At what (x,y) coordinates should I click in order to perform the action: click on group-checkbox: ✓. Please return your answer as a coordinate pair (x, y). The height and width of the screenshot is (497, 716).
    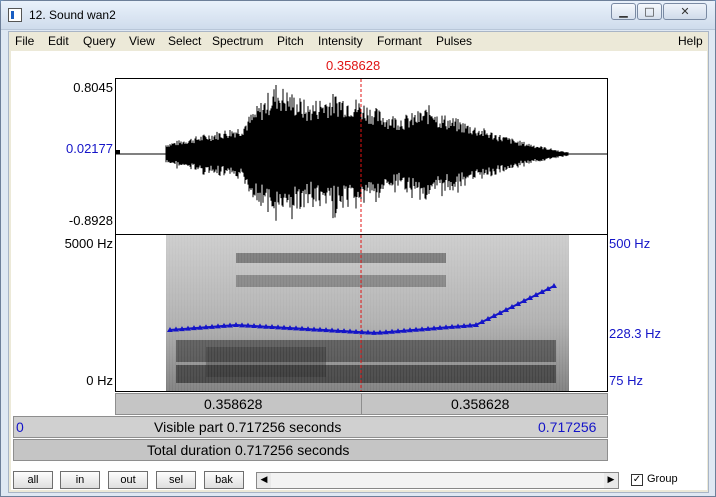
    Looking at the image, I should click on (637, 480).